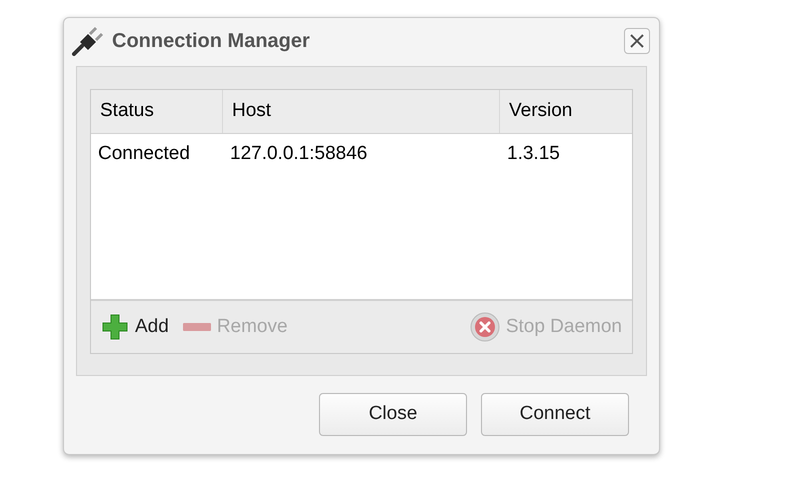 This screenshot has width=803, height=490. Describe the element at coordinates (157, 111) in the screenshot. I see `column-header: Status` at that location.